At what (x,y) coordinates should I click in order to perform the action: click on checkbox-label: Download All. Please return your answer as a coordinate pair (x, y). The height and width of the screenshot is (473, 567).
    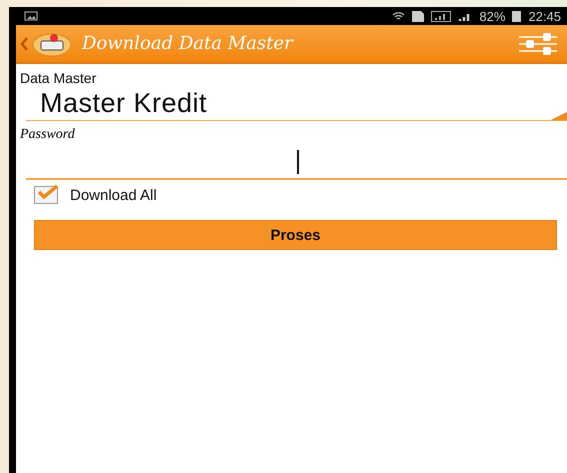
    Looking at the image, I should click on (113, 195).